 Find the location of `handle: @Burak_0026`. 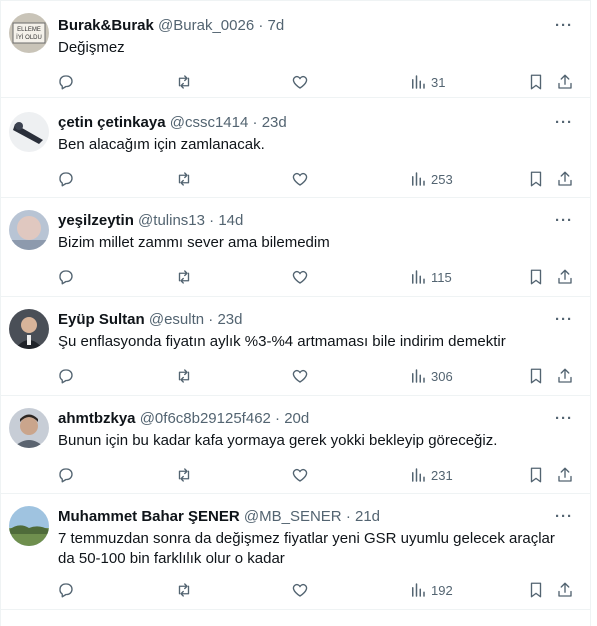

handle: @Burak_0026 is located at coordinates (206, 25).